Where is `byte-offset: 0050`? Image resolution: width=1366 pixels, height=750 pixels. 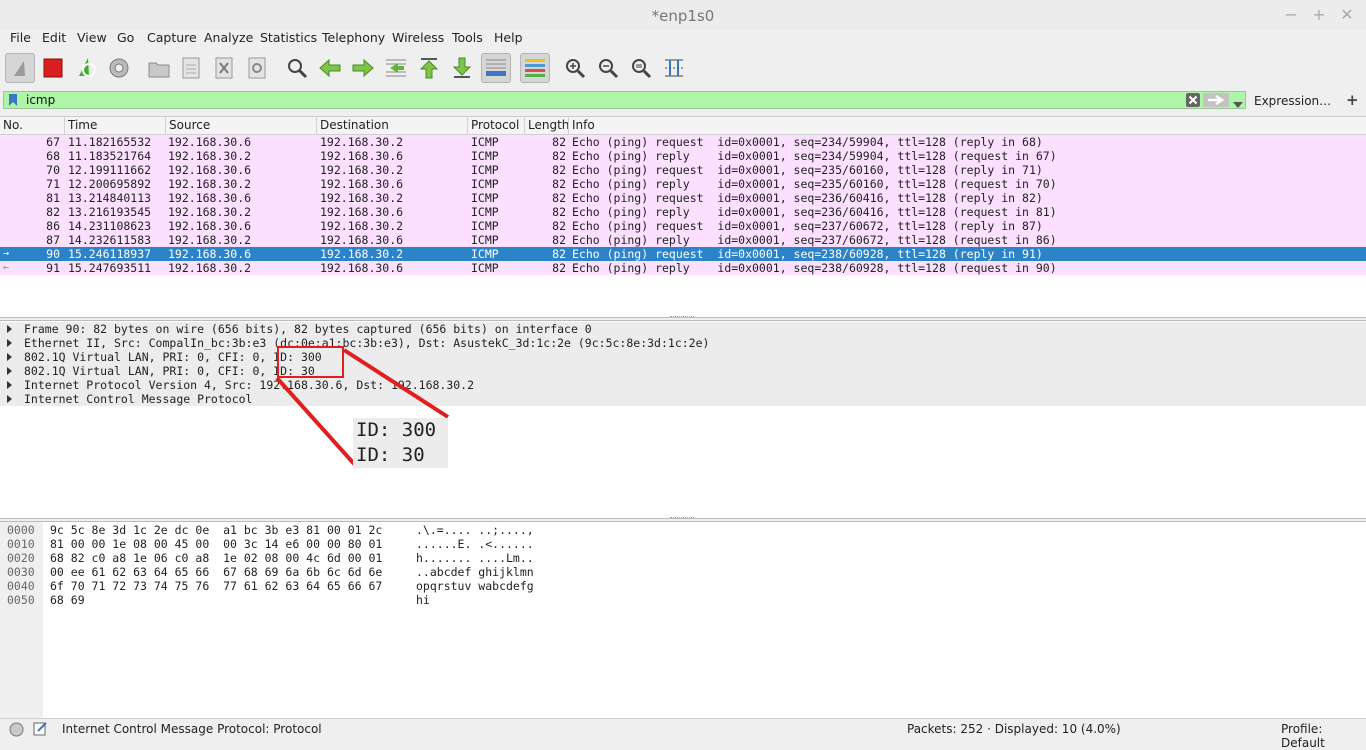
byte-offset: 0050 is located at coordinates (21, 600).